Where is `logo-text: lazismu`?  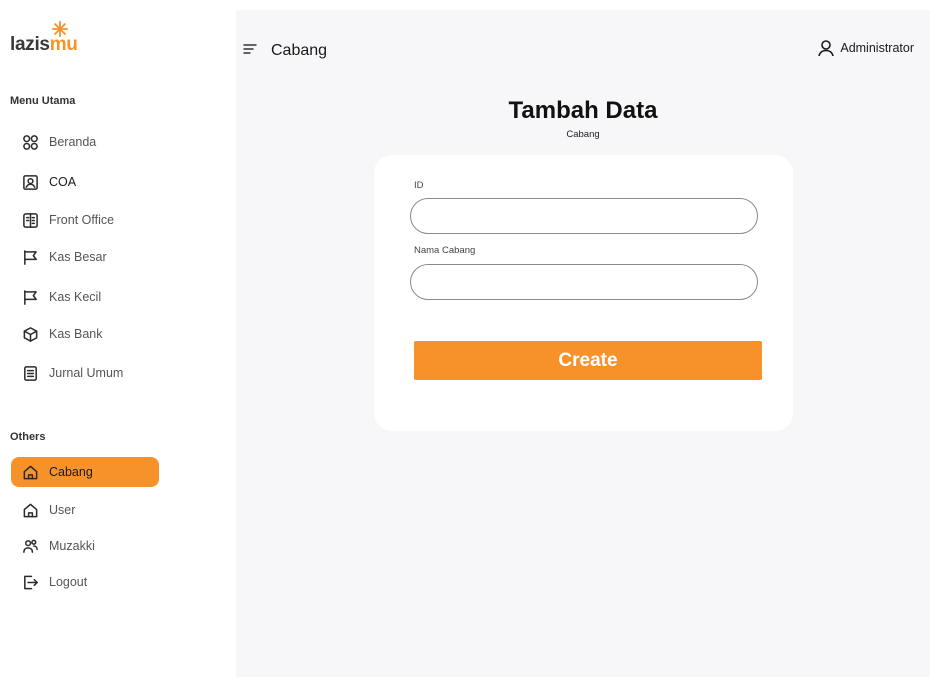
logo-text: lazismu is located at coordinates (44, 44).